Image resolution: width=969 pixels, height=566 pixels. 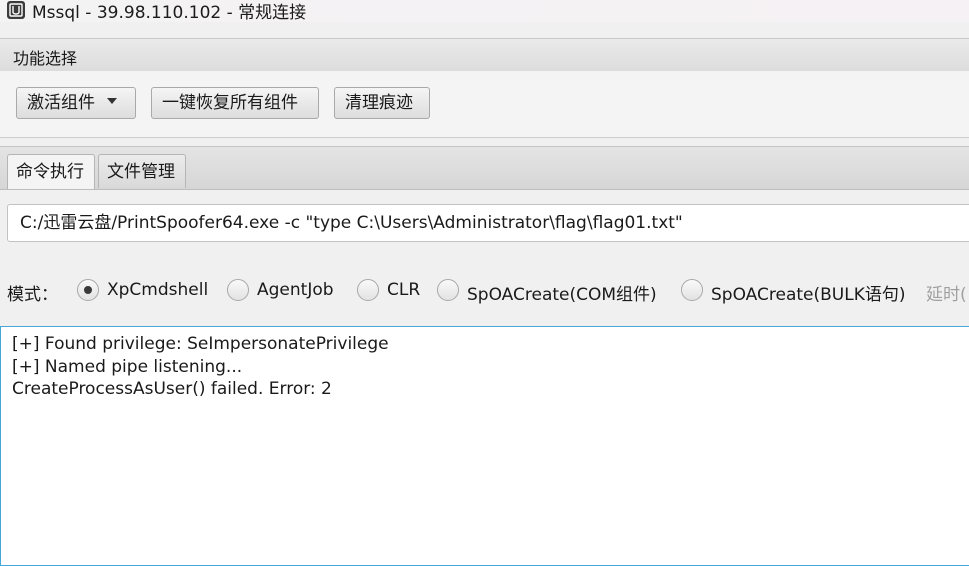 What do you see at coordinates (158, 290) in the screenshot?
I see `radio-label: XpCmdshell` at bounding box center [158, 290].